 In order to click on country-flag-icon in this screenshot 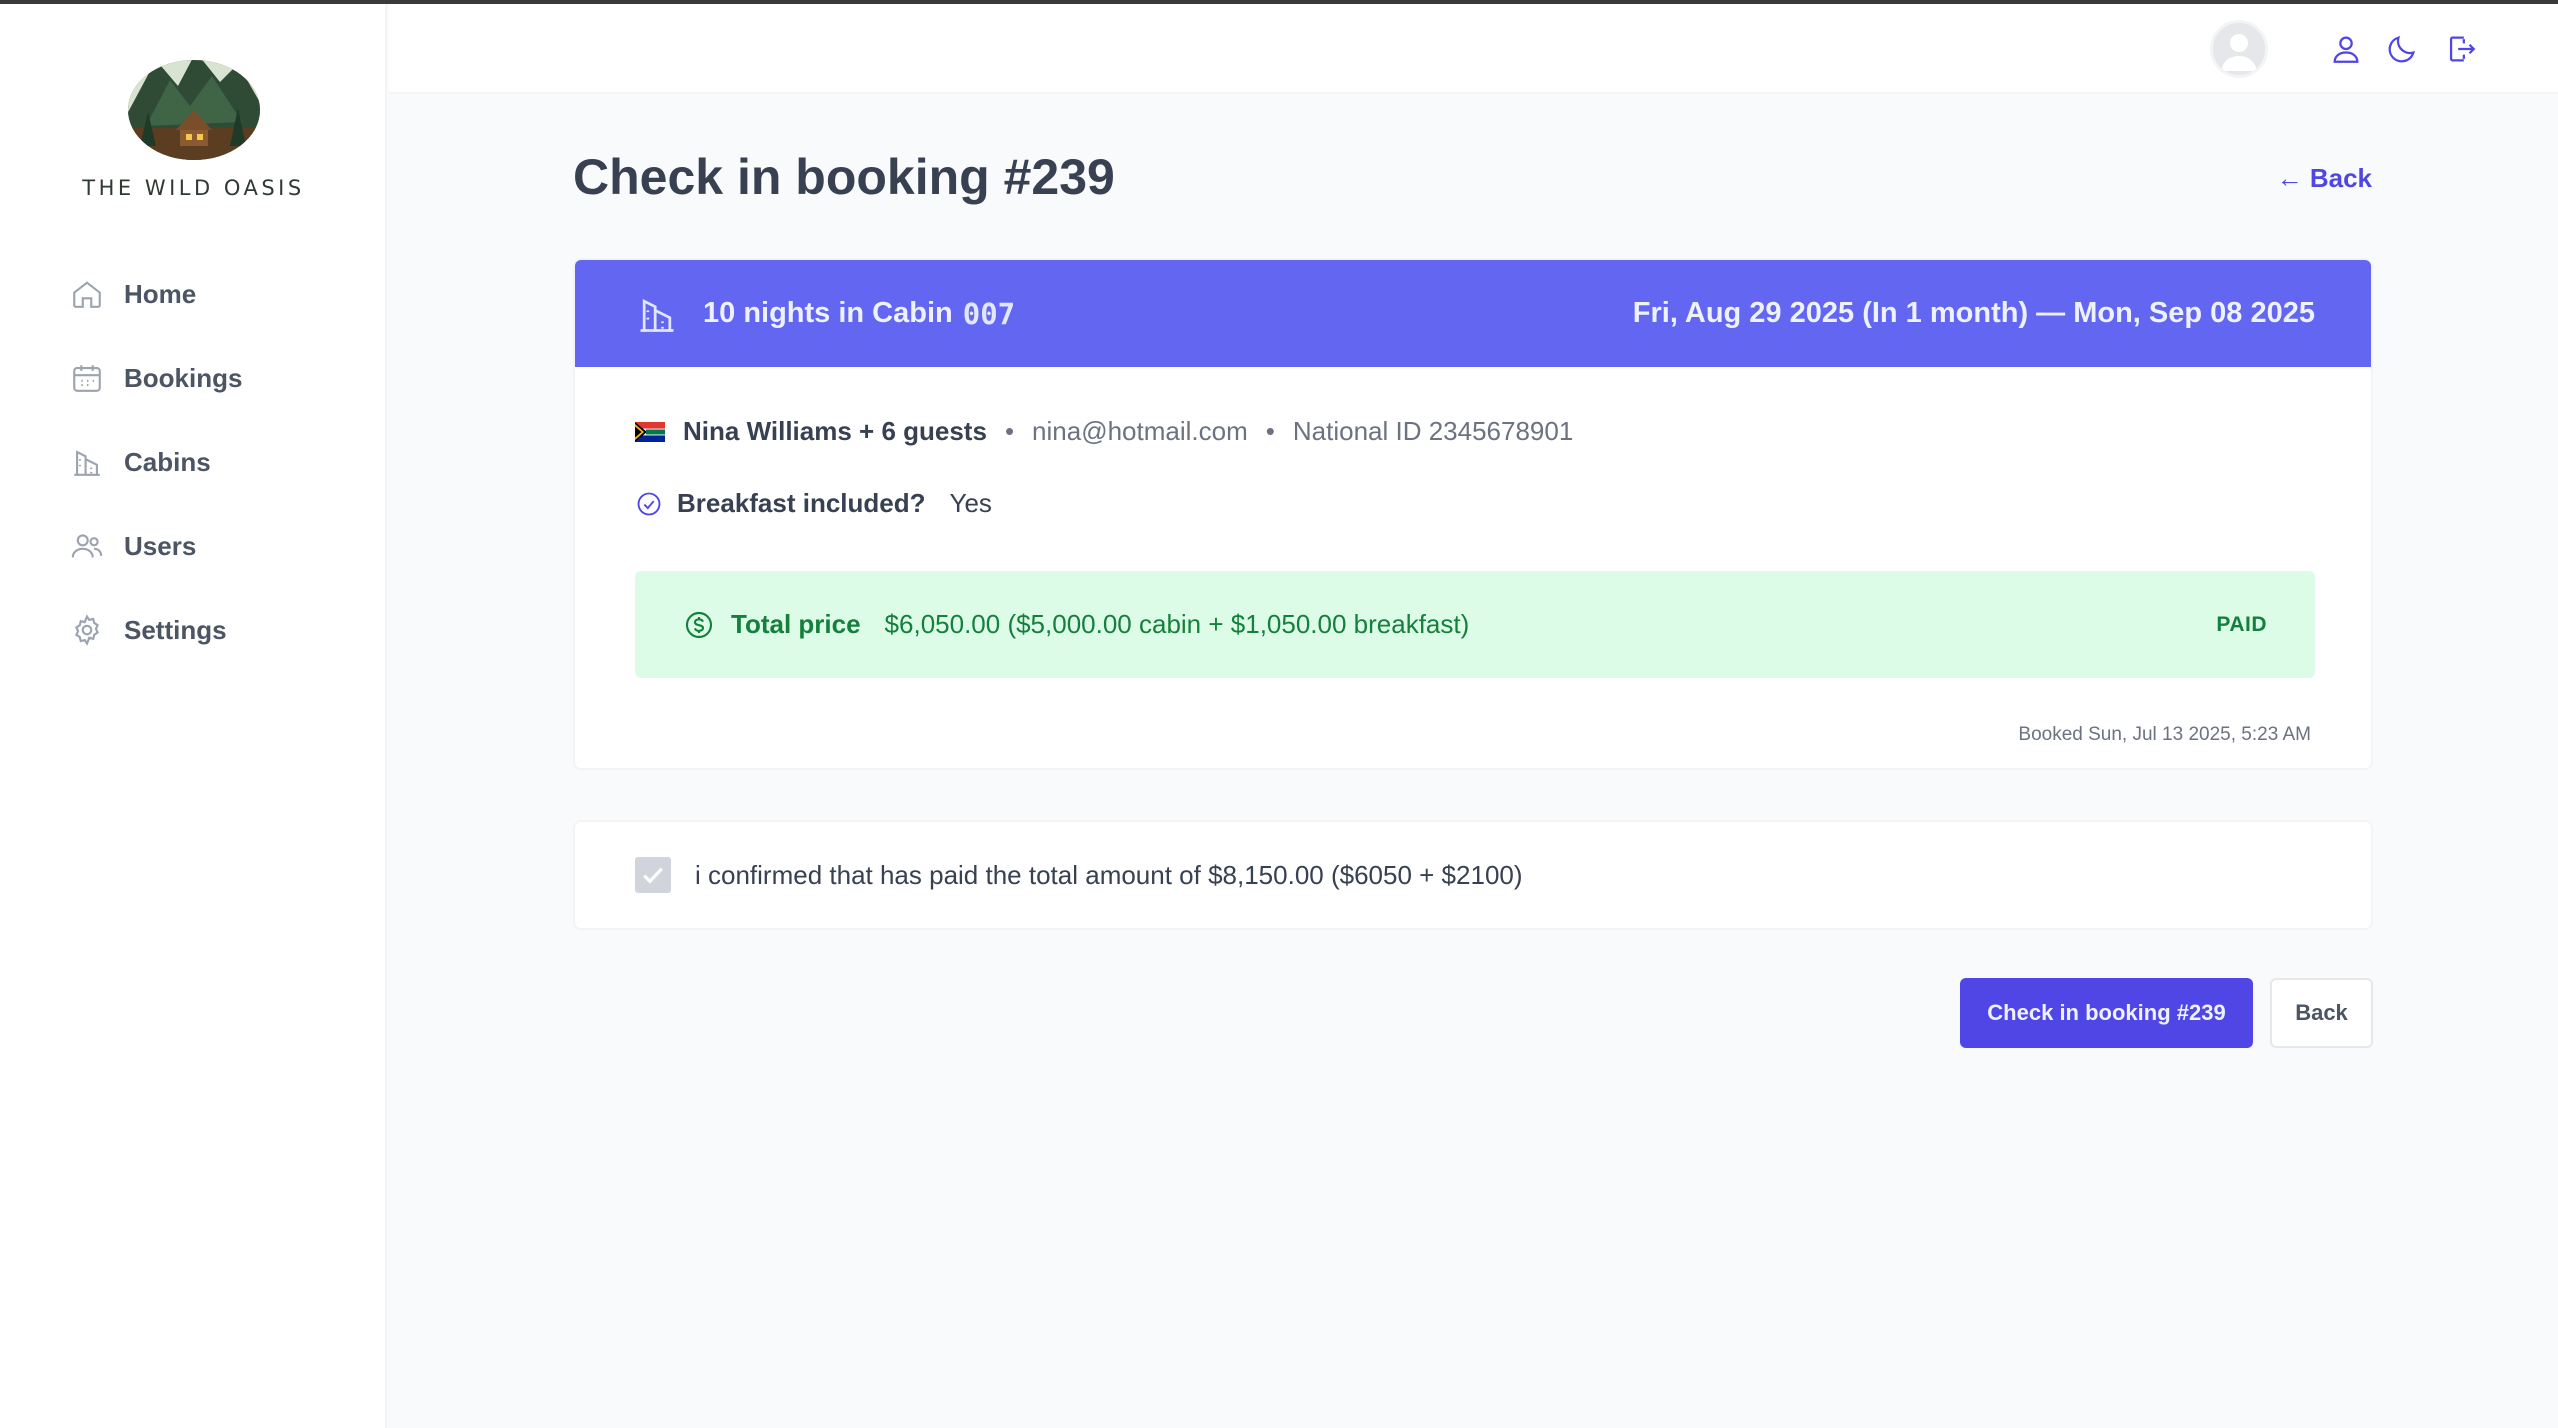, I will do `click(650, 431)`.